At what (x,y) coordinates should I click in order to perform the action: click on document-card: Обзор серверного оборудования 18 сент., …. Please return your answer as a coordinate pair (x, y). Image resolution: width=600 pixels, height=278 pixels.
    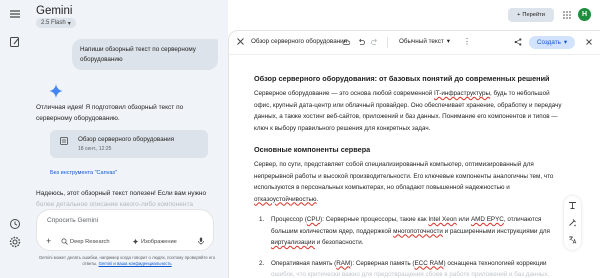
    Looking at the image, I should click on (129, 144).